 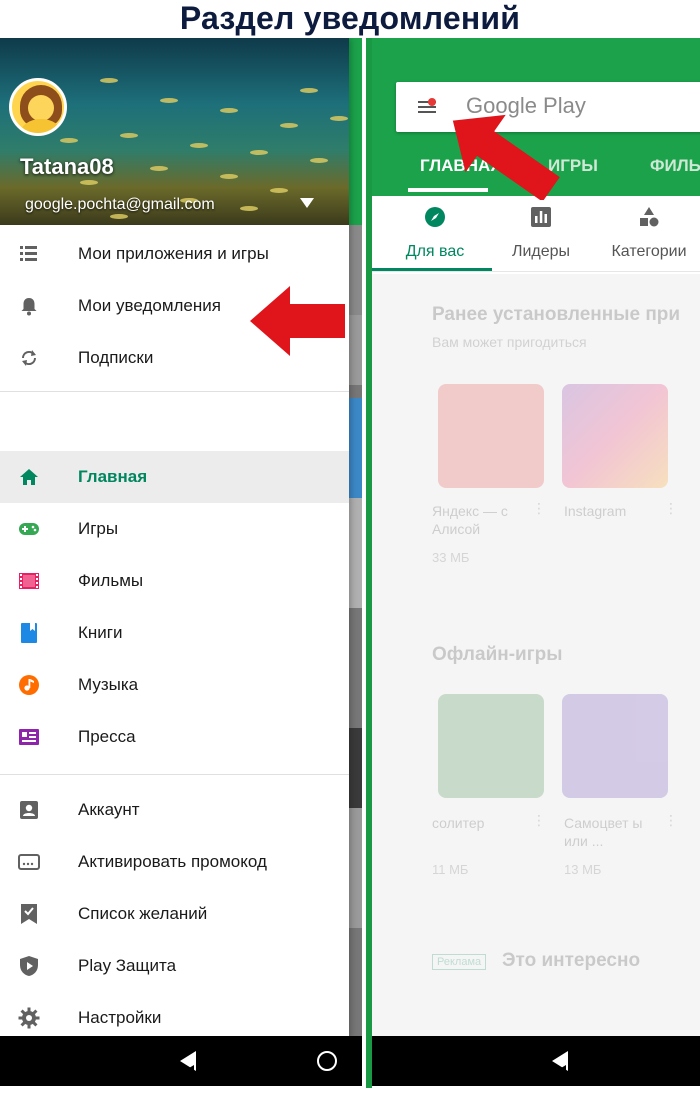 What do you see at coordinates (120, 1017) in the screenshot?
I see `menu-label: Настройки` at bounding box center [120, 1017].